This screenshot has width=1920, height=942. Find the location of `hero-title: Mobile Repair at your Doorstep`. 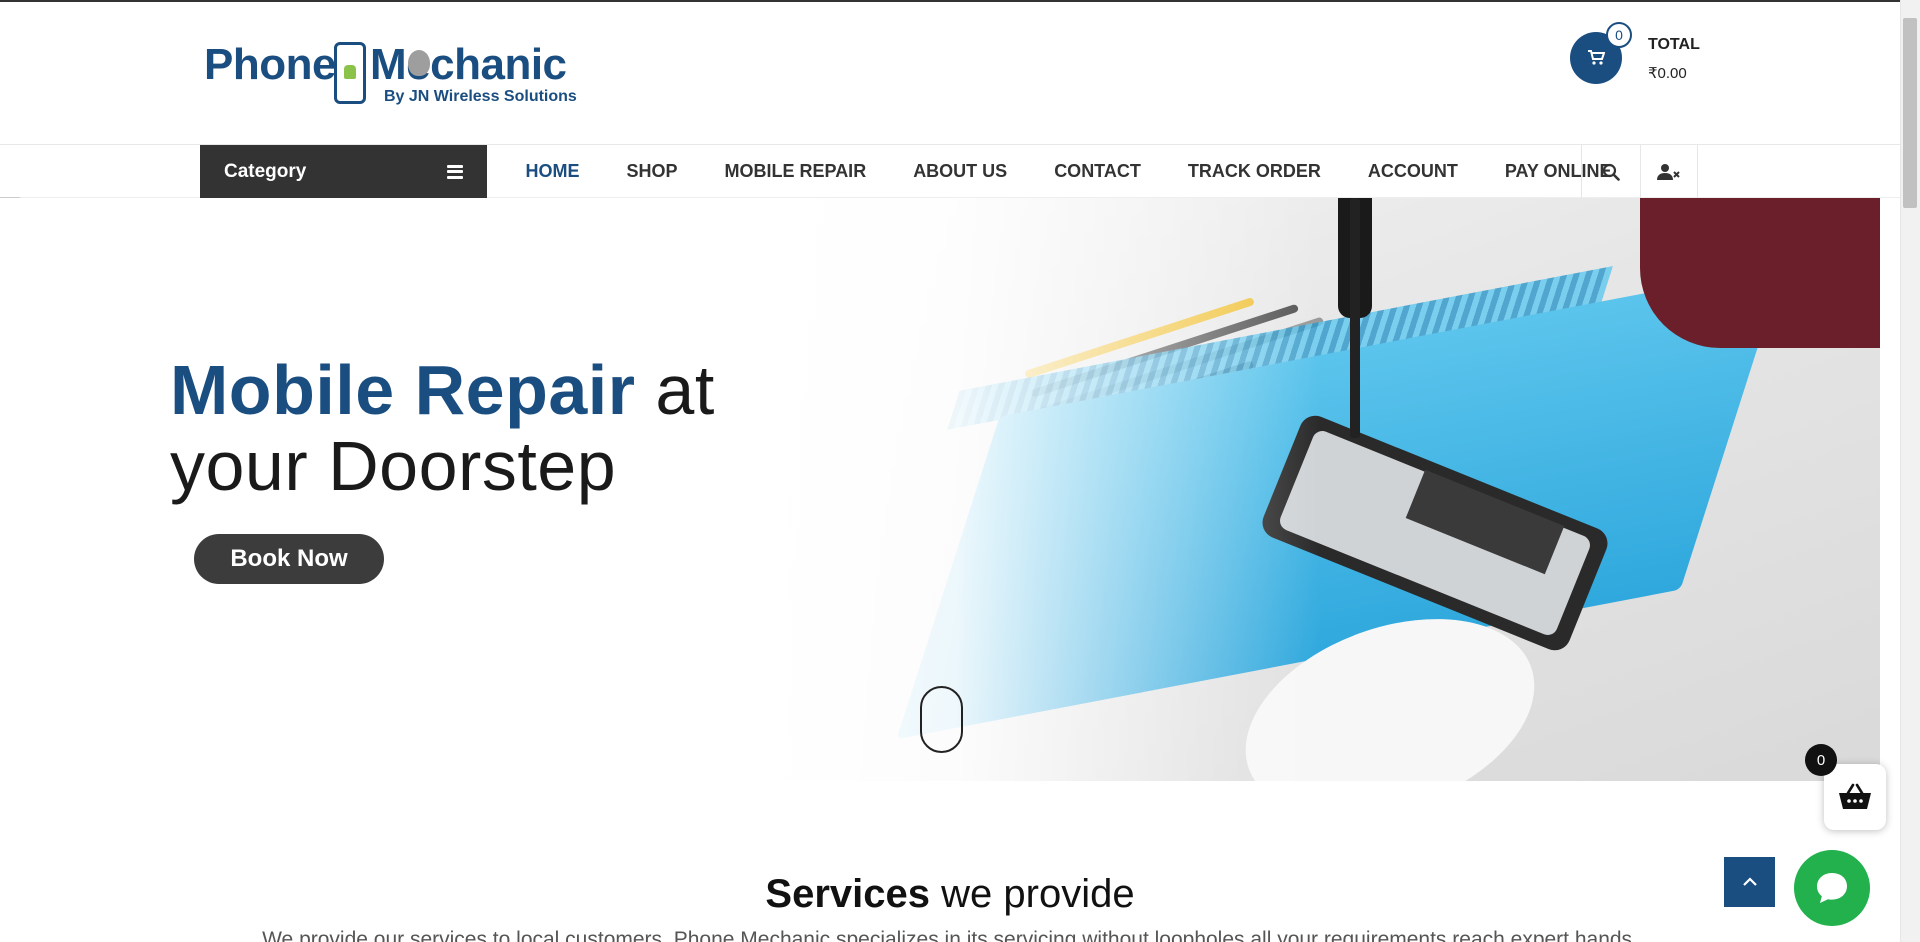

hero-title: Mobile Repair at your Doorstep is located at coordinates (442, 428).